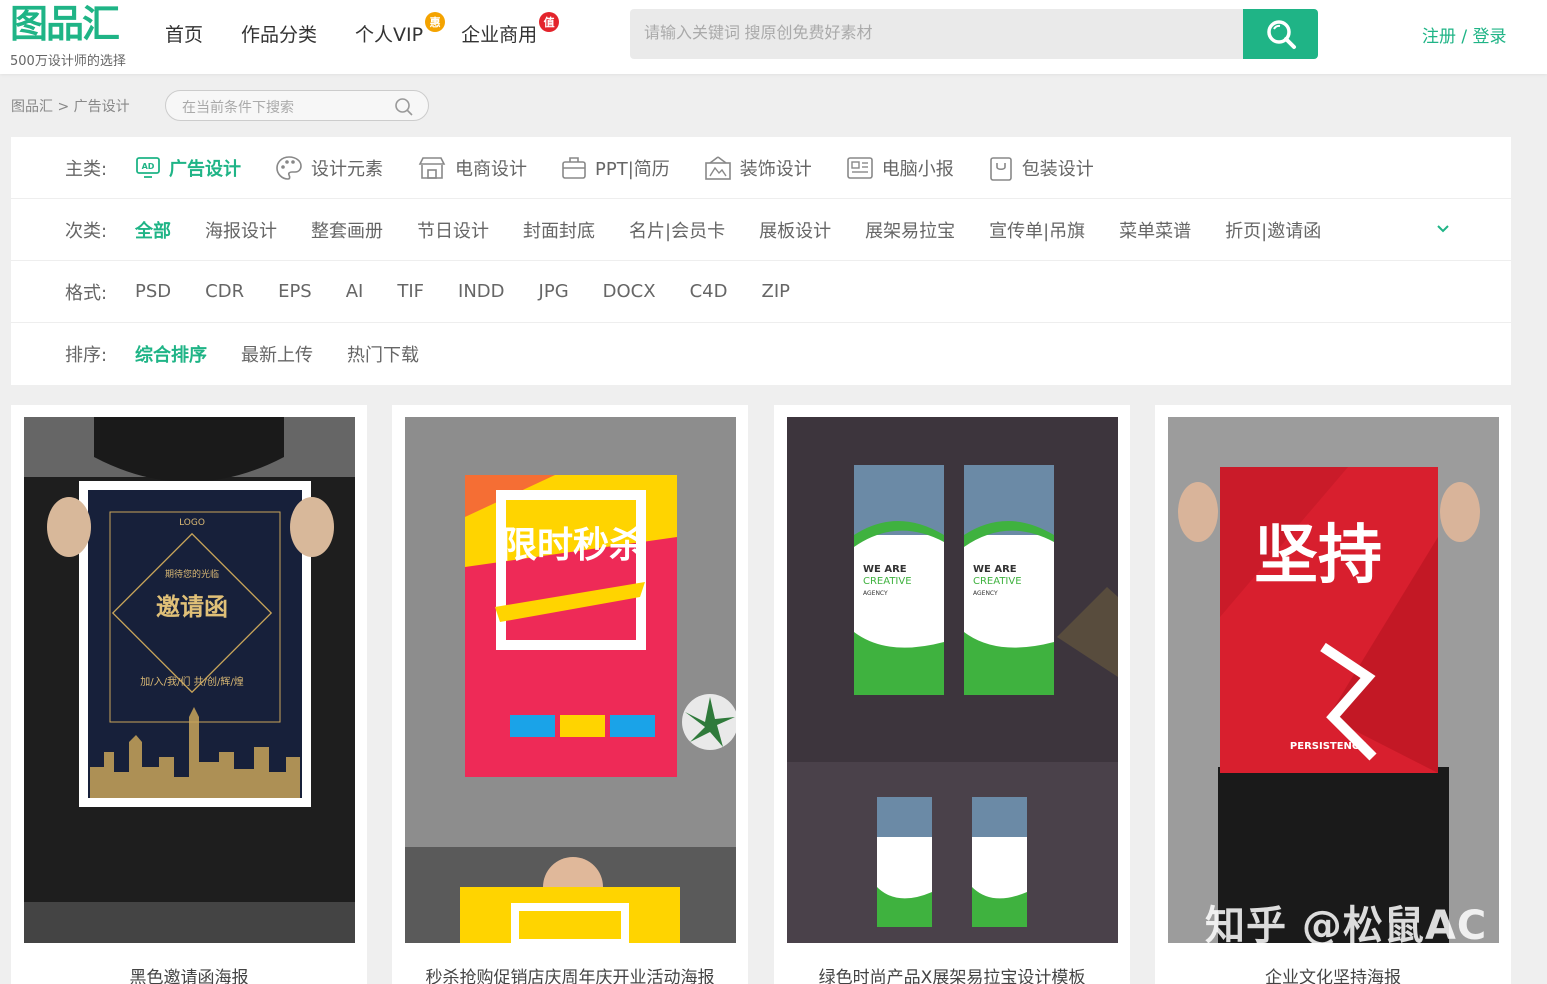 The image size is (1547, 984). What do you see at coordinates (171, 354) in the screenshot?
I see `sort-option-overall: 综合排序` at bounding box center [171, 354].